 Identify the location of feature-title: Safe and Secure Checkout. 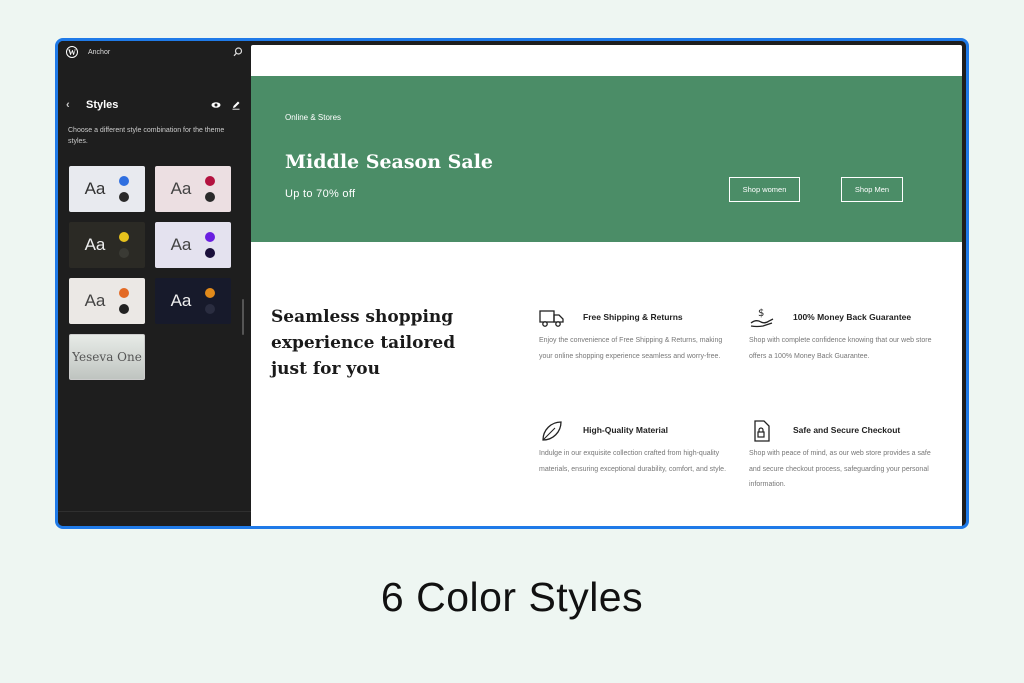
(847, 430).